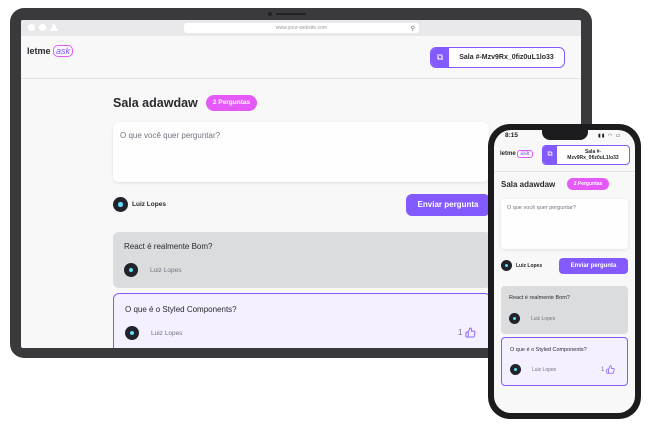  I want to click on search-icon: ⚲, so click(413, 29).